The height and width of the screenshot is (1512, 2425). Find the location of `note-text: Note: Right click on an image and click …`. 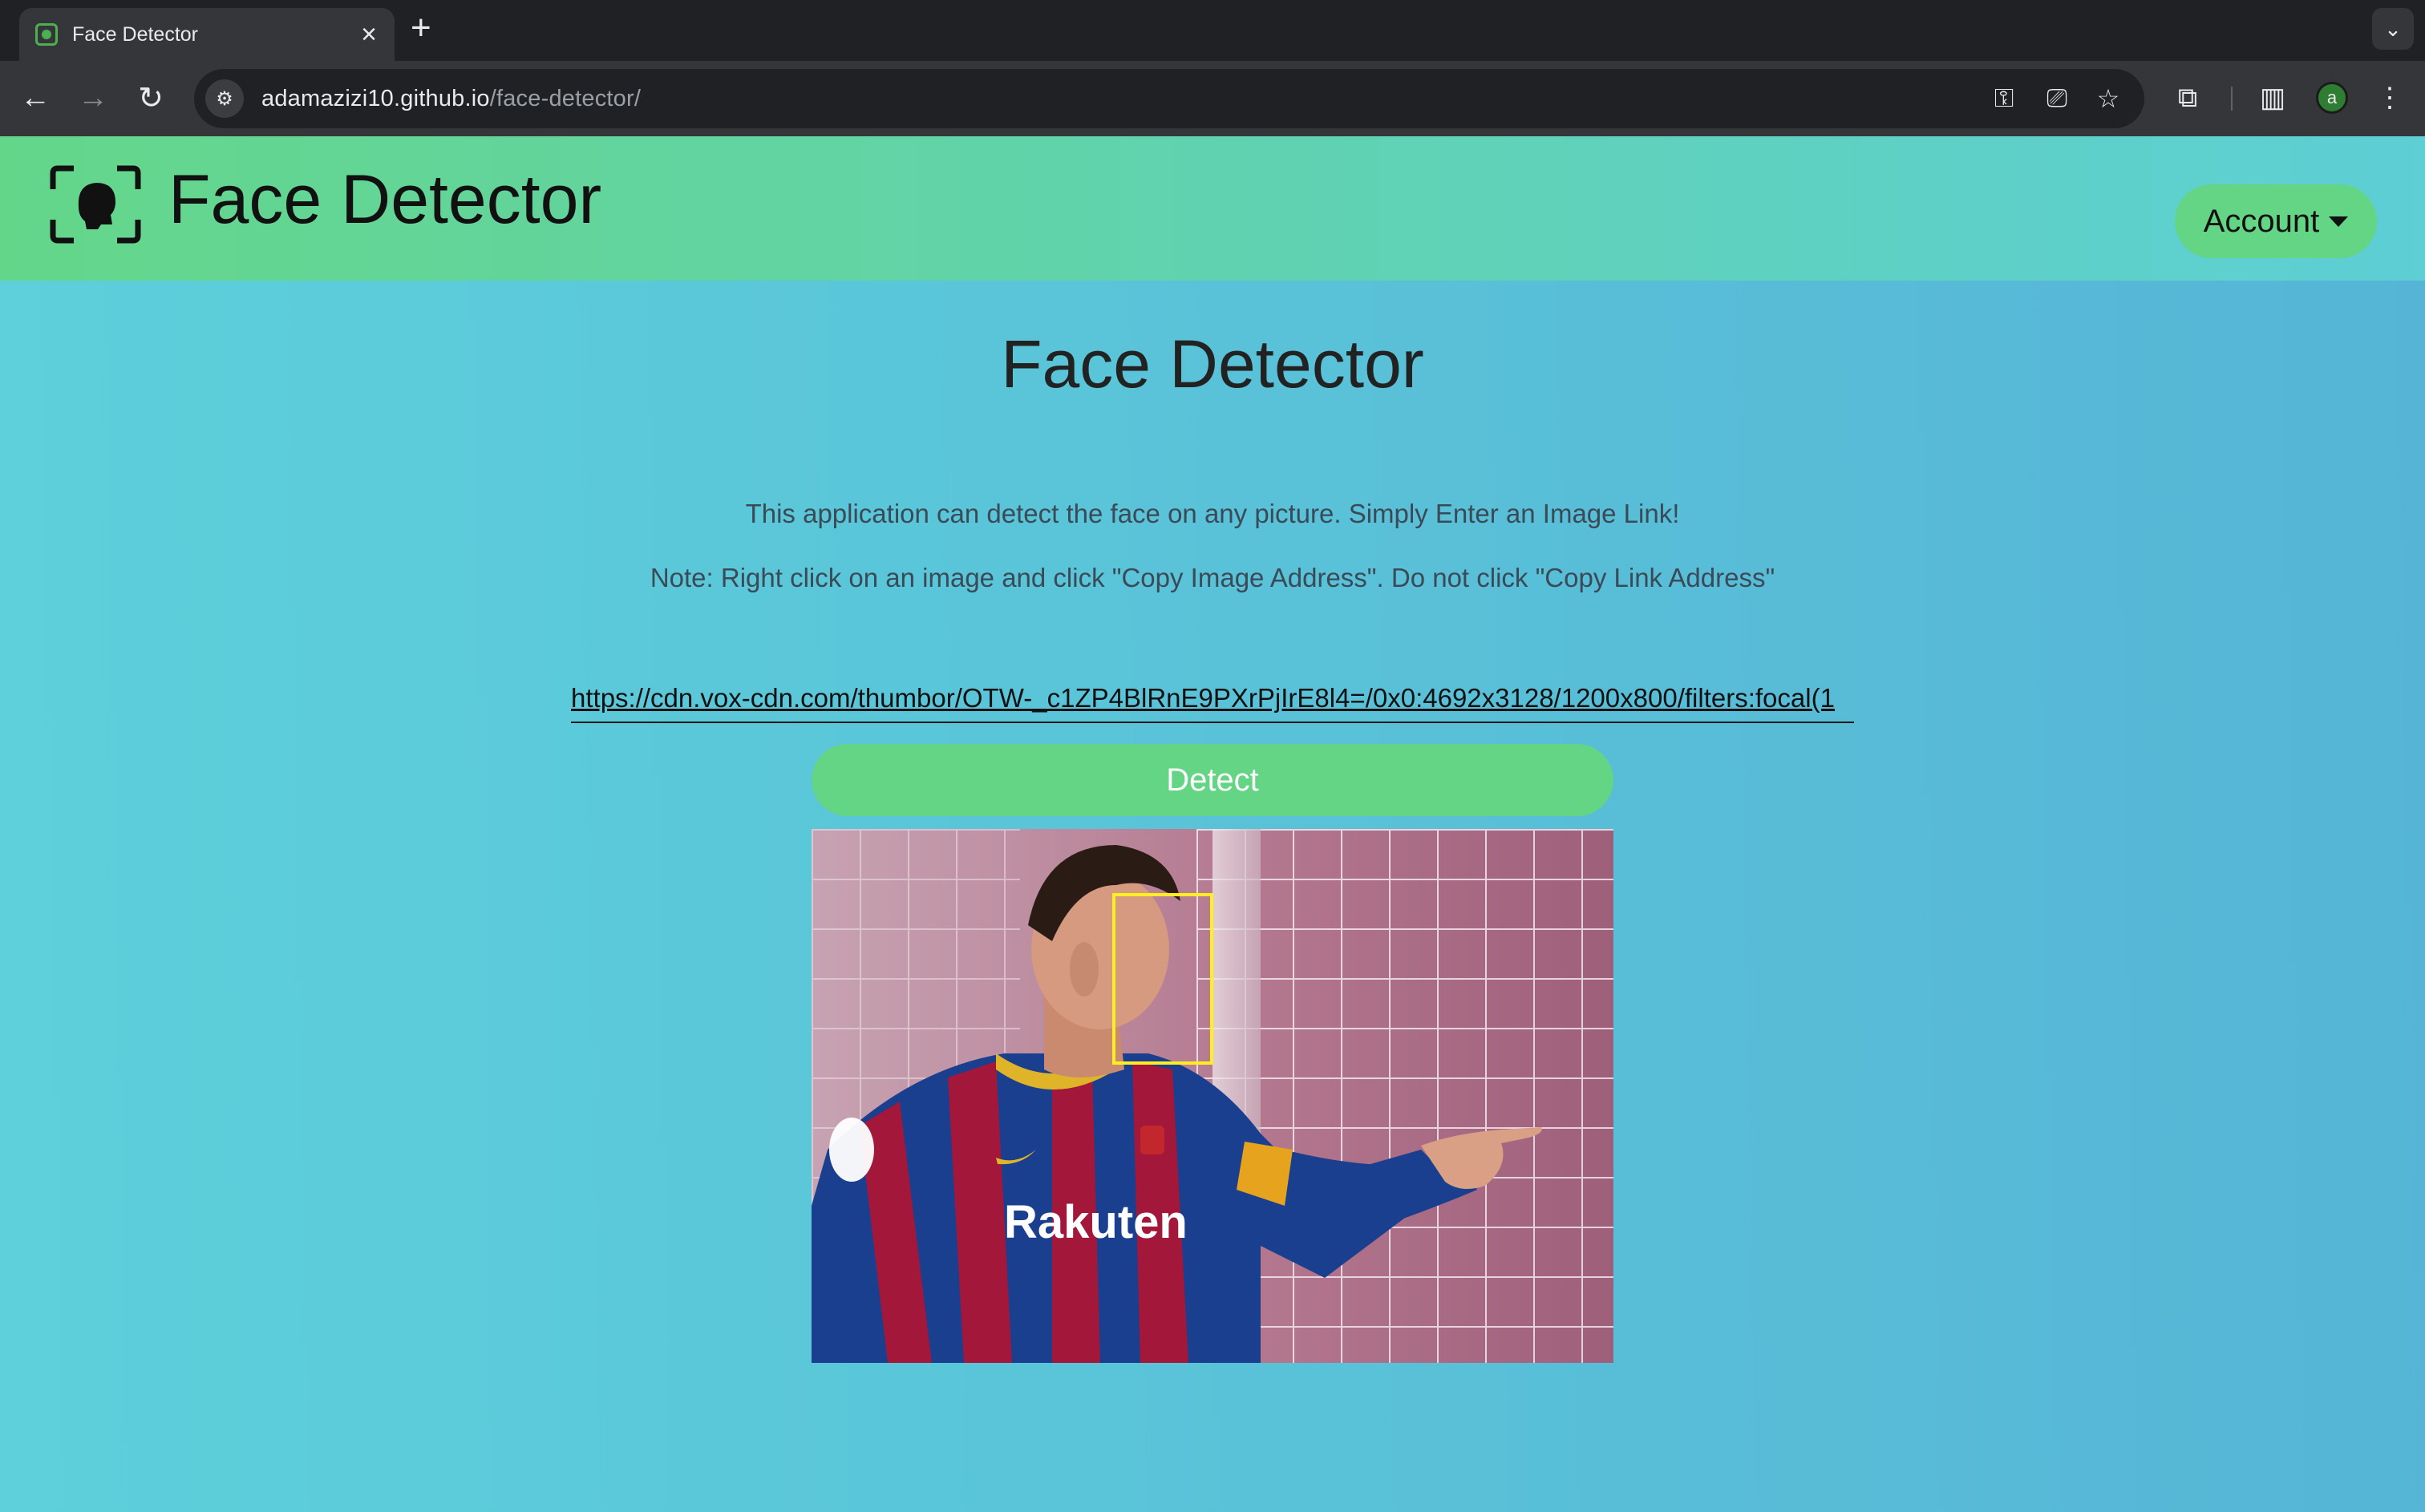

note-text: Note: Right click on an image and click … is located at coordinates (1212, 577).